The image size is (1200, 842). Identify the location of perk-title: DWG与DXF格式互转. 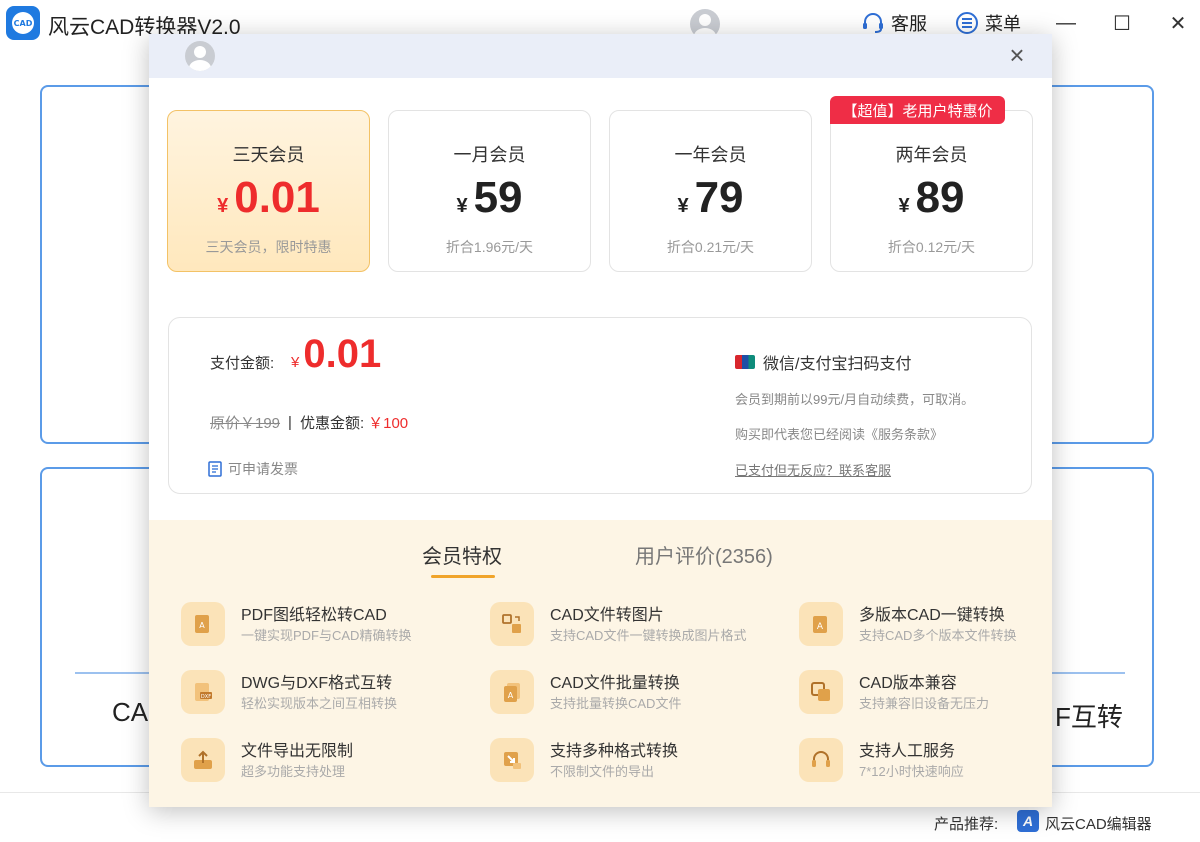
(317, 683).